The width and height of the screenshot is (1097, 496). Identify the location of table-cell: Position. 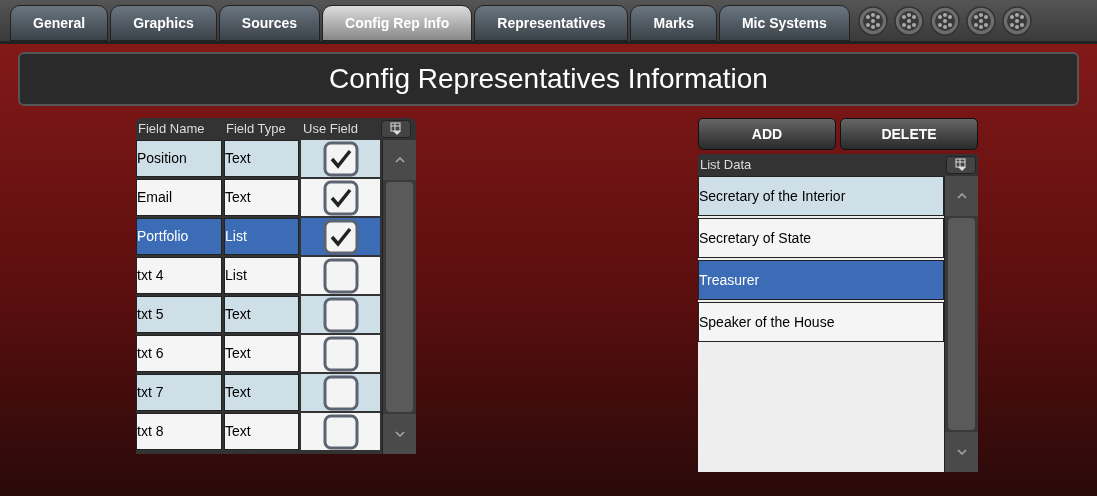
(179, 158).